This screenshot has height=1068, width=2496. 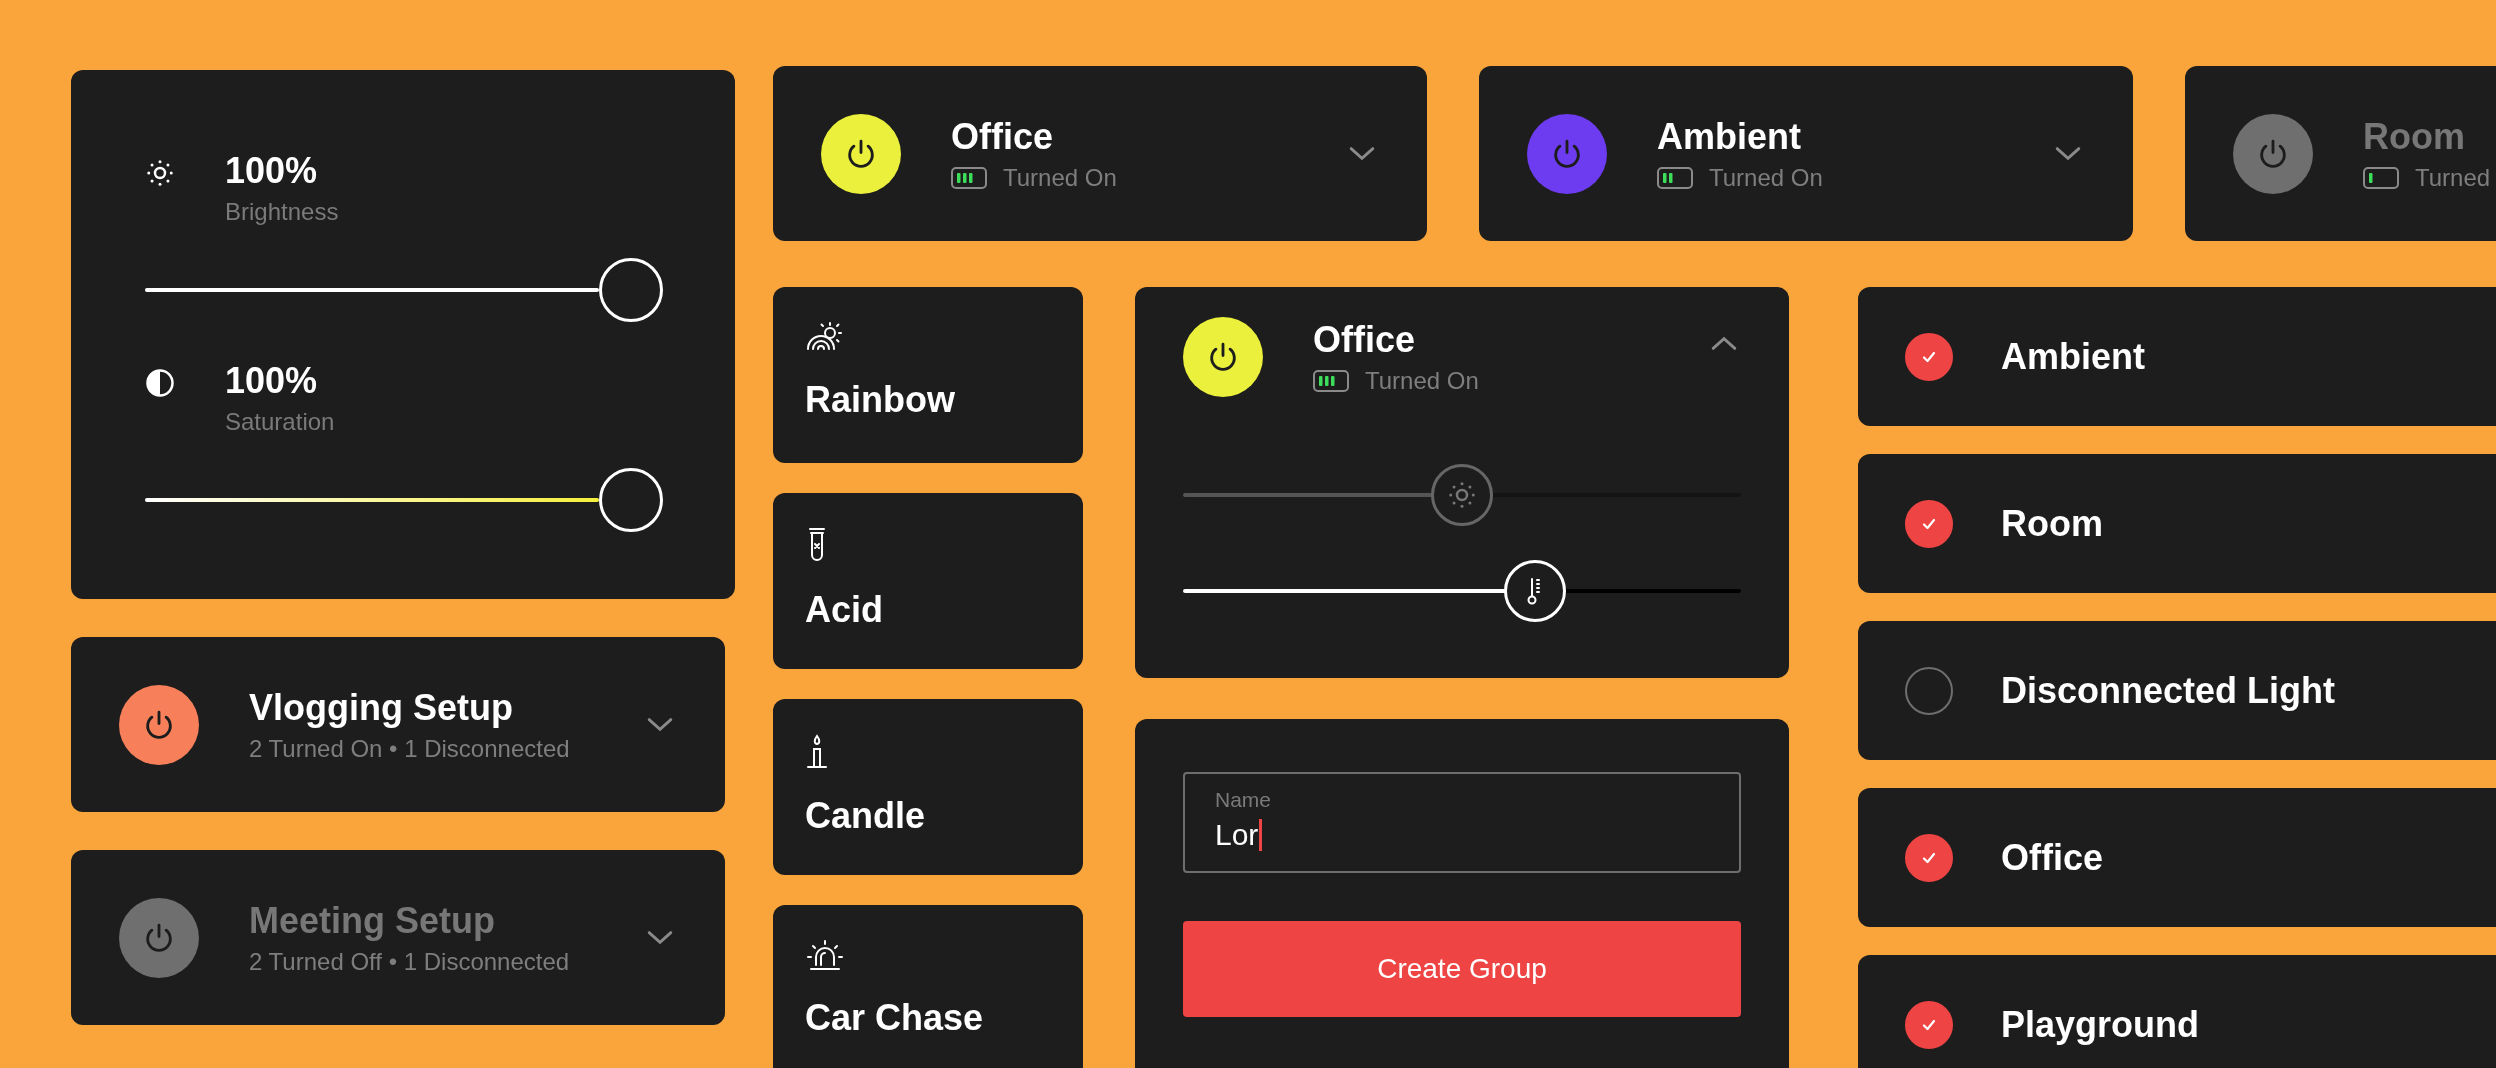 What do you see at coordinates (2100, 1024) in the screenshot?
I see `light-name: Playground` at bounding box center [2100, 1024].